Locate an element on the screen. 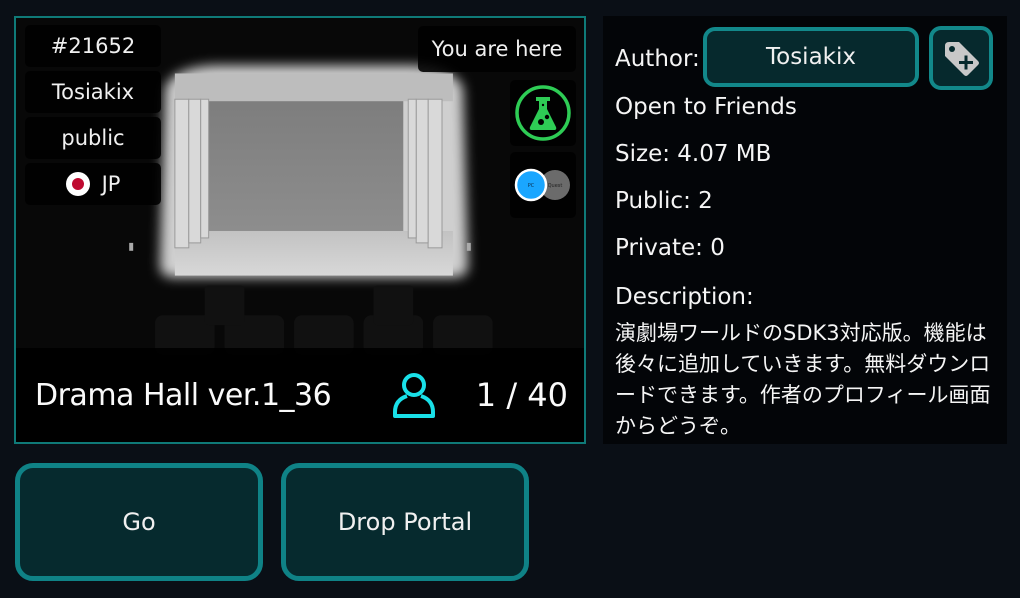  go-button-label: Go is located at coordinates (139, 522).